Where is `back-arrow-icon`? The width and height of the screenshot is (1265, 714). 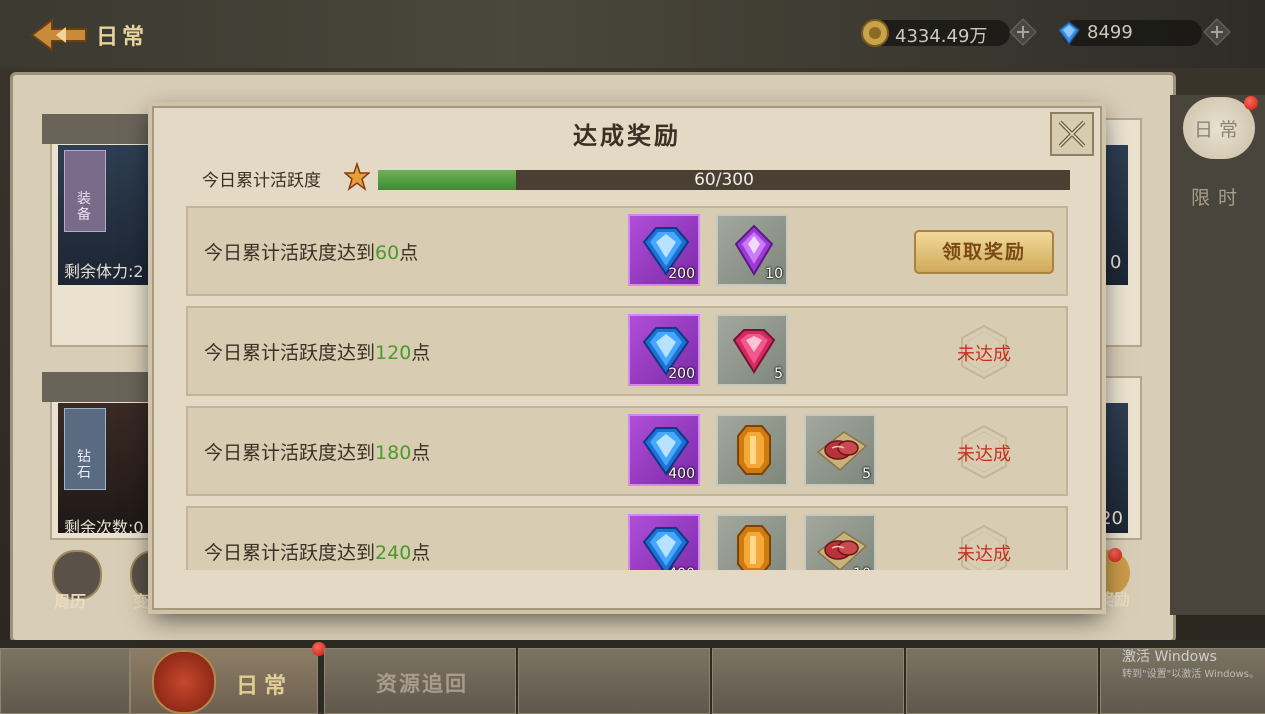
back-arrow-icon is located at coordinates (60, 35).